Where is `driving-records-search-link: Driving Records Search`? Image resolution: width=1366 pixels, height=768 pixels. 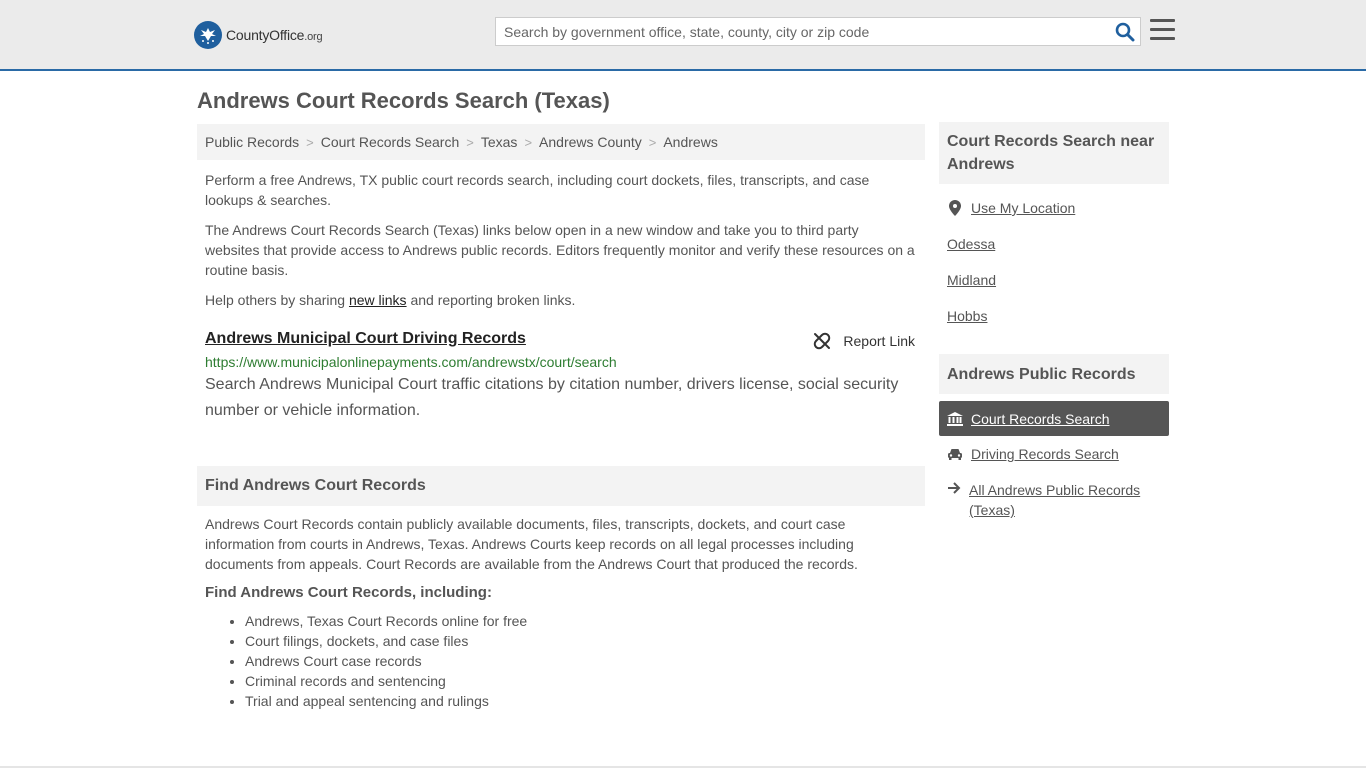
driving-records-search-link: Driving Records Search is located at coordinates (1045, 454).